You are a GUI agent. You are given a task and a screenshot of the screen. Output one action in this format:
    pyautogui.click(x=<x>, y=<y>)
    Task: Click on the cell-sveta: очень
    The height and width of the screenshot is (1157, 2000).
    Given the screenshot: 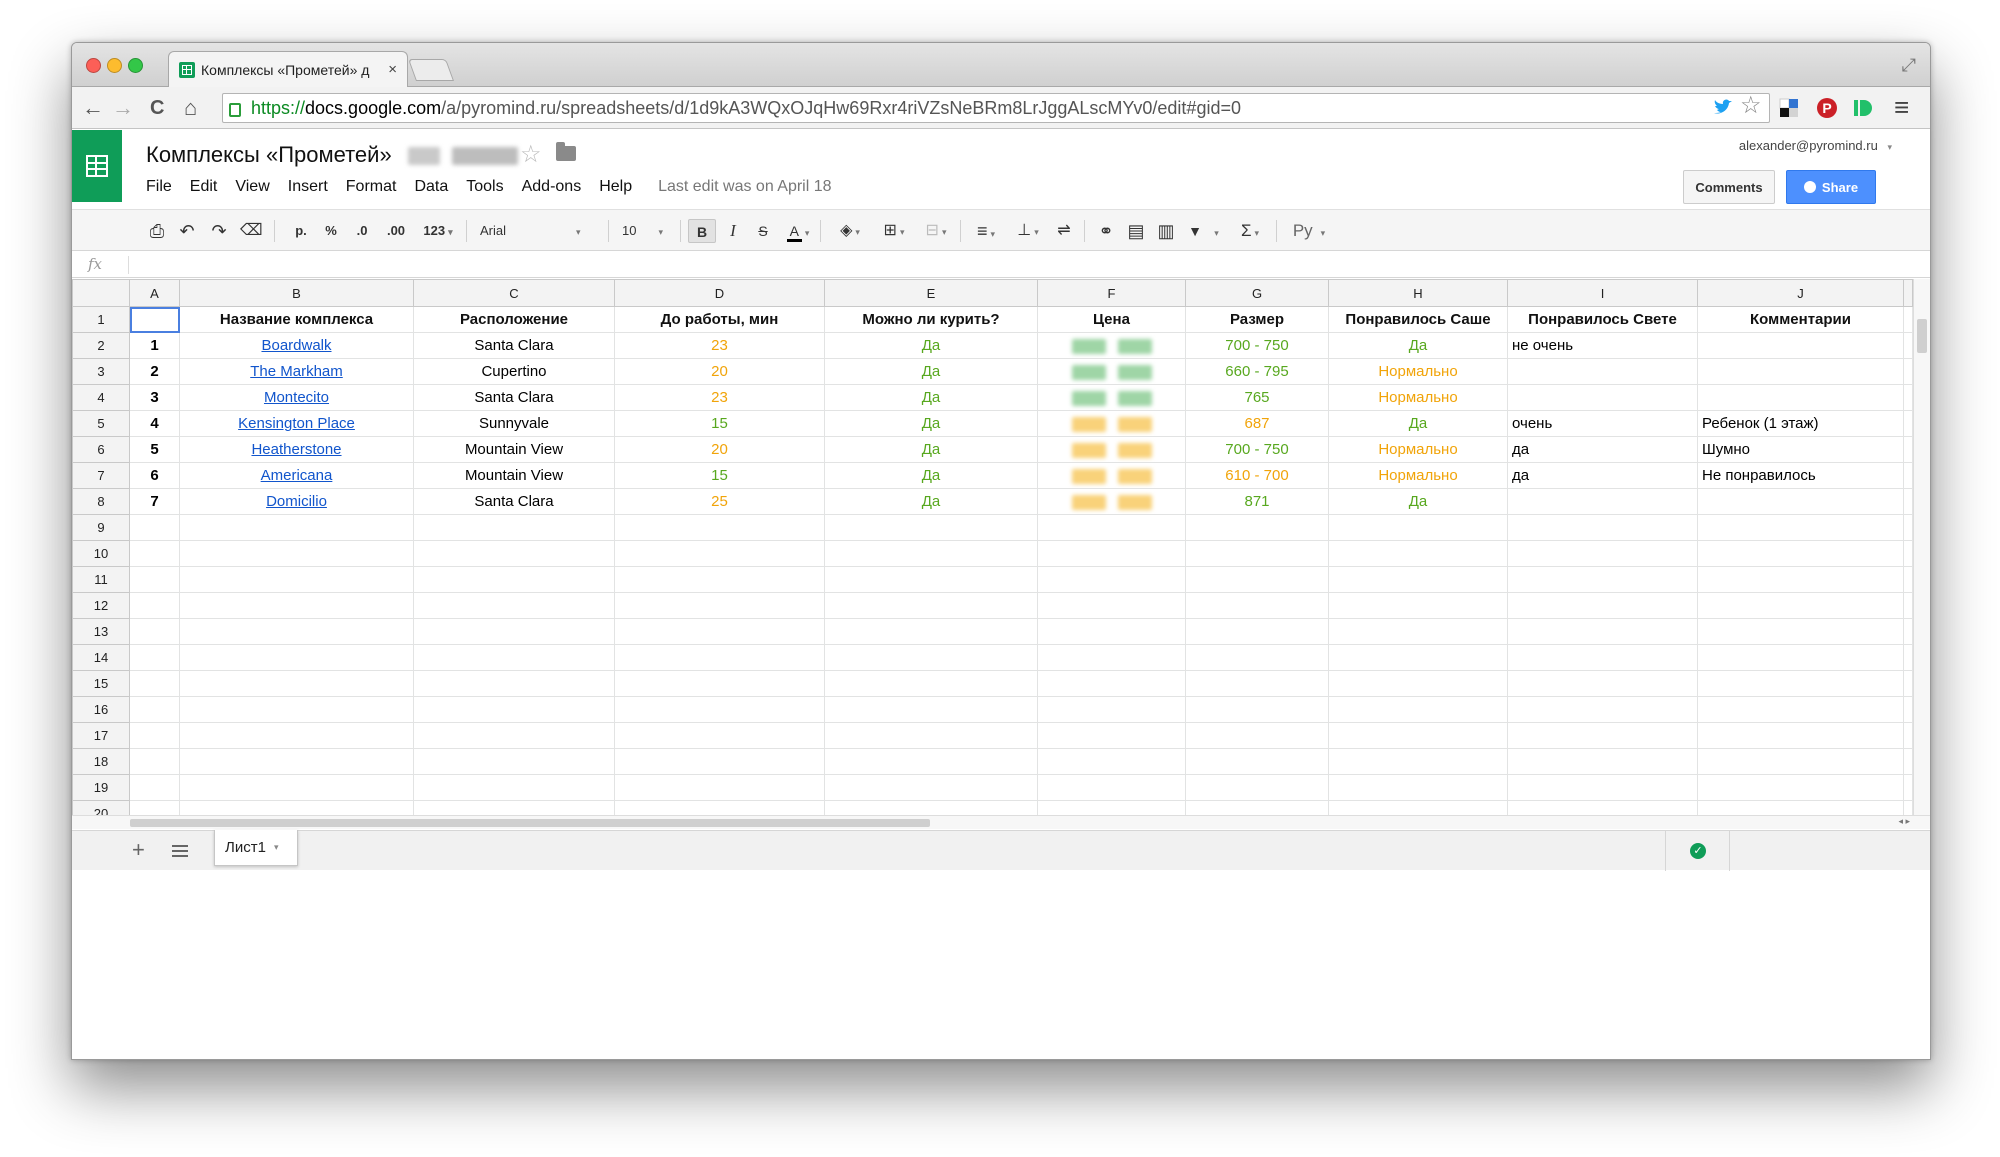 What is the action you would take?
    pyautogui.click(x=1602, y=423)
    